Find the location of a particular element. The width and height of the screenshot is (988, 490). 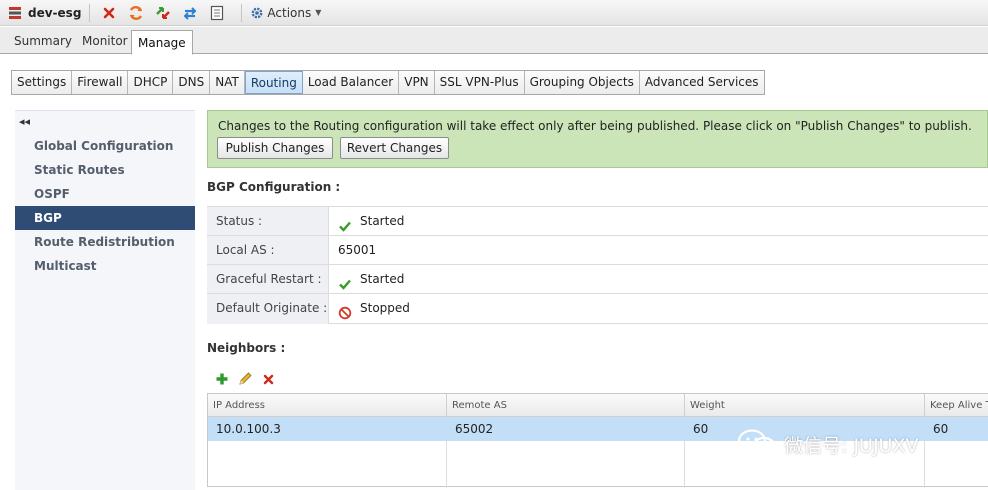

actions-menu: Actions ▼ is located at coordinates (285, 13).